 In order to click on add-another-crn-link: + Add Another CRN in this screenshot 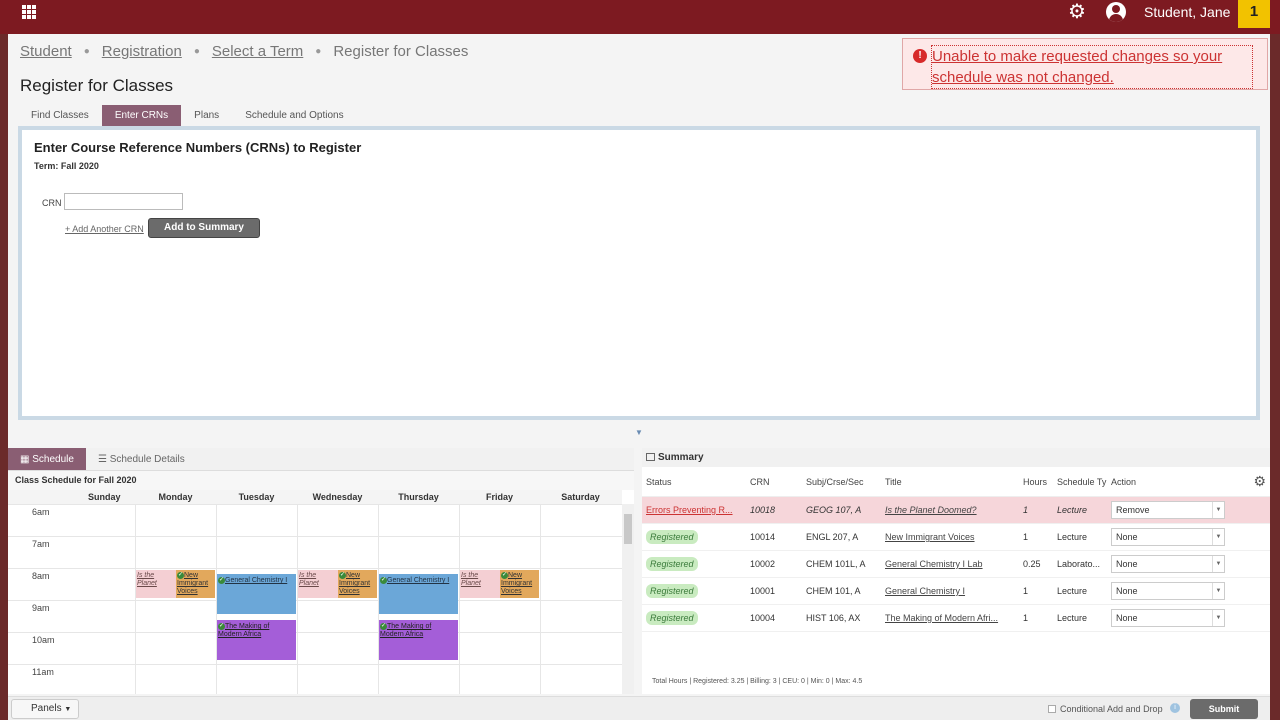, I will do `click(104, 229)`.